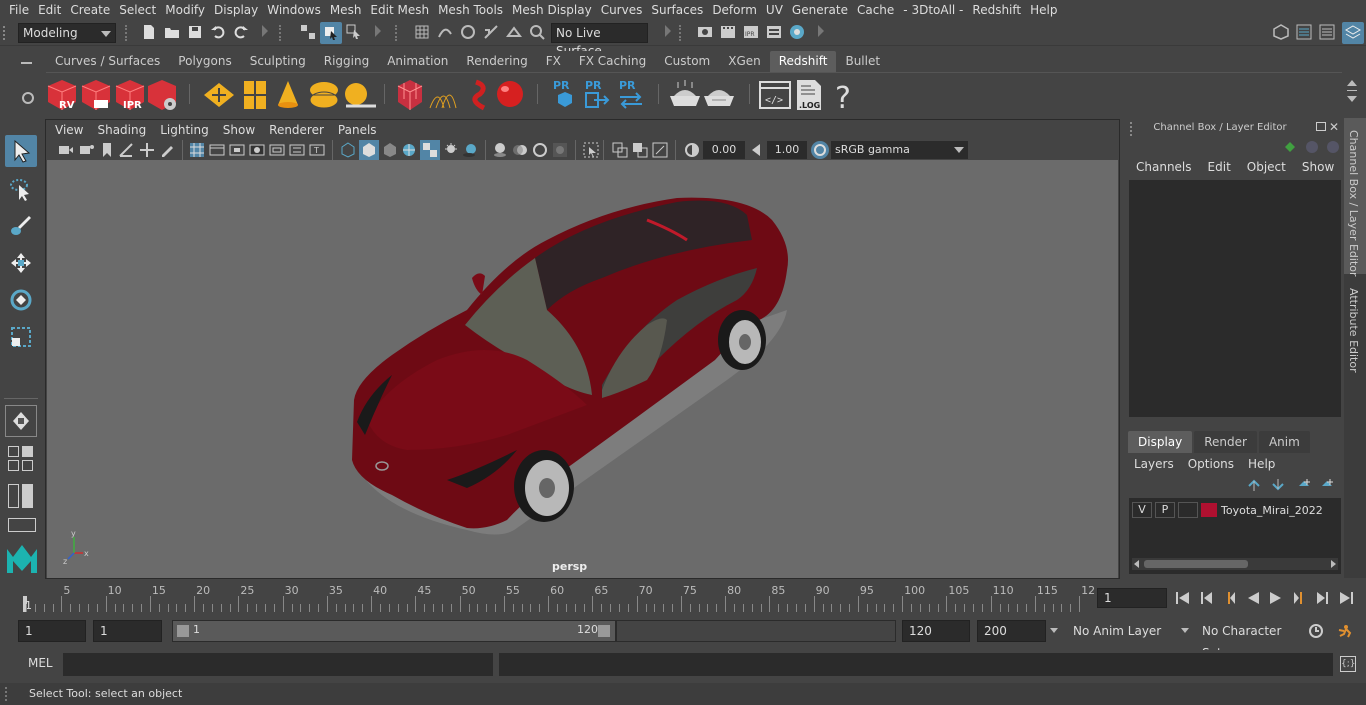 The image size is (1366, 705). I want to click on menu-mesh-tools: Mesh Tools, so click(466, 10).